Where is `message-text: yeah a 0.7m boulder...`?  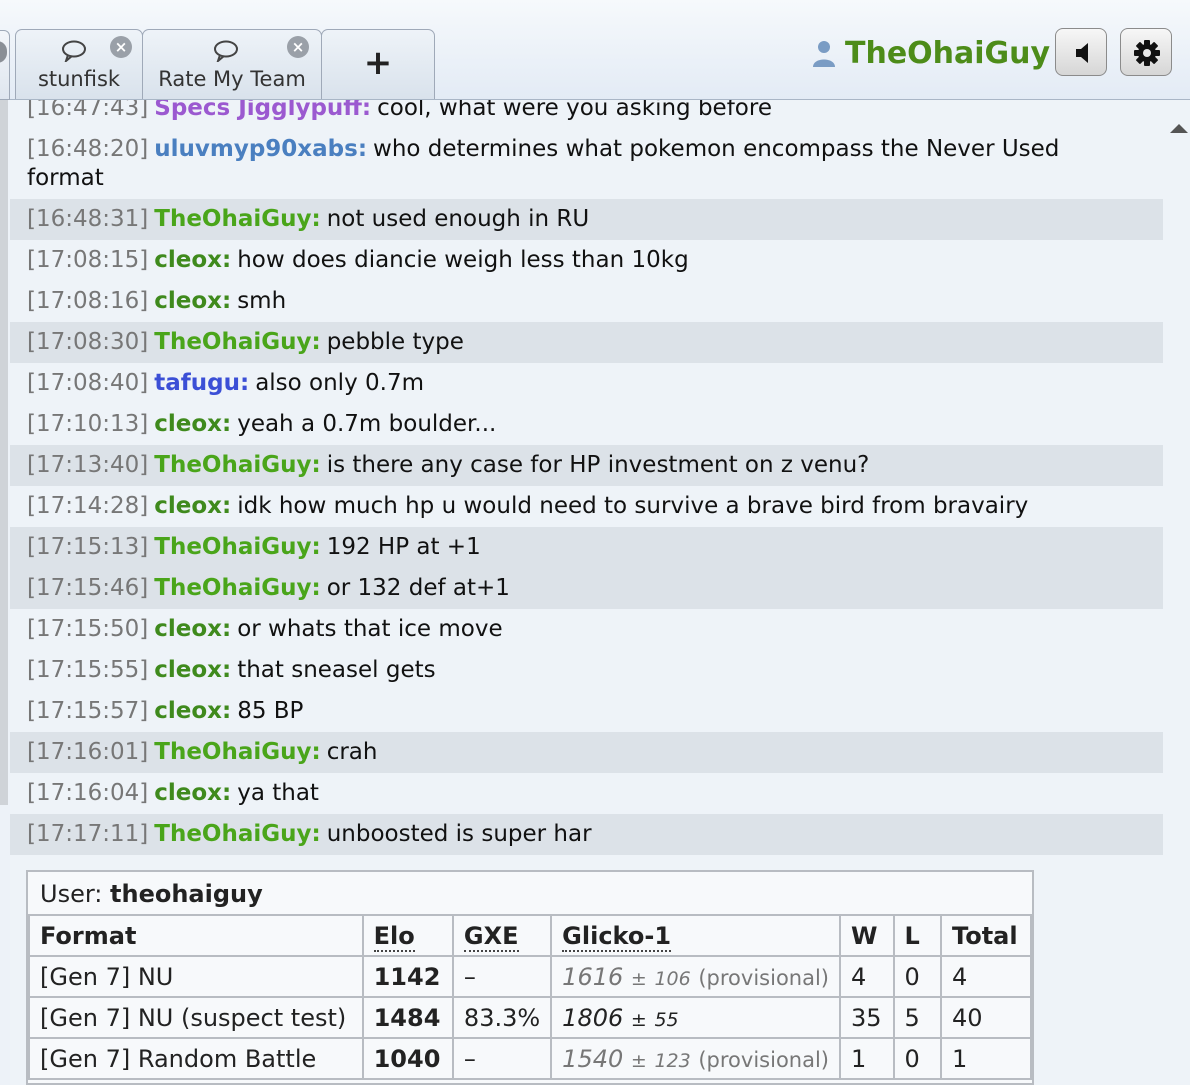
message-text: yeah a 0.7m boulder... is located at coordinates (367, 424).